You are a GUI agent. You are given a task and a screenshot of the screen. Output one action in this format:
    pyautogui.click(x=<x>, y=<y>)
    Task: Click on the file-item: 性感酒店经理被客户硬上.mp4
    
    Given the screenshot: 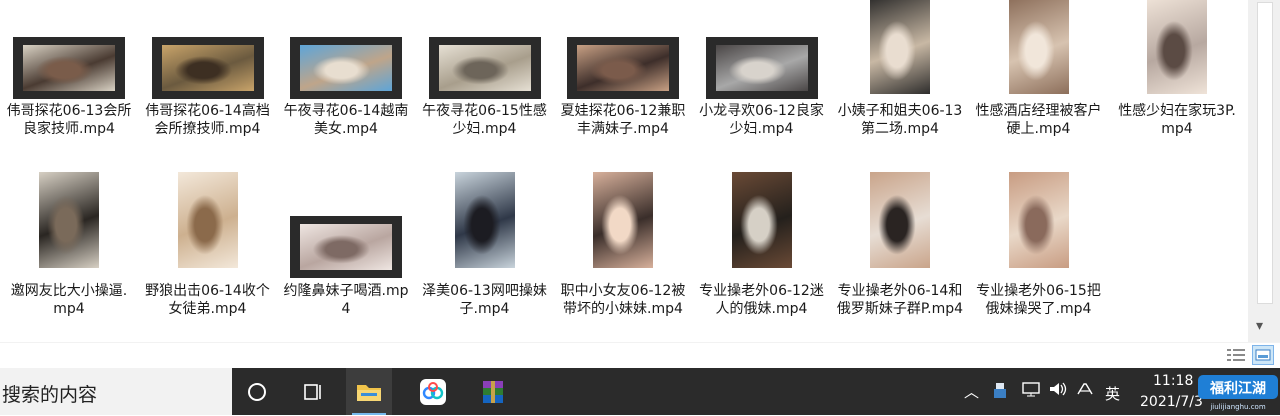 What is the action you would take?
    pyautogui.click(x=1039, y=69)
    